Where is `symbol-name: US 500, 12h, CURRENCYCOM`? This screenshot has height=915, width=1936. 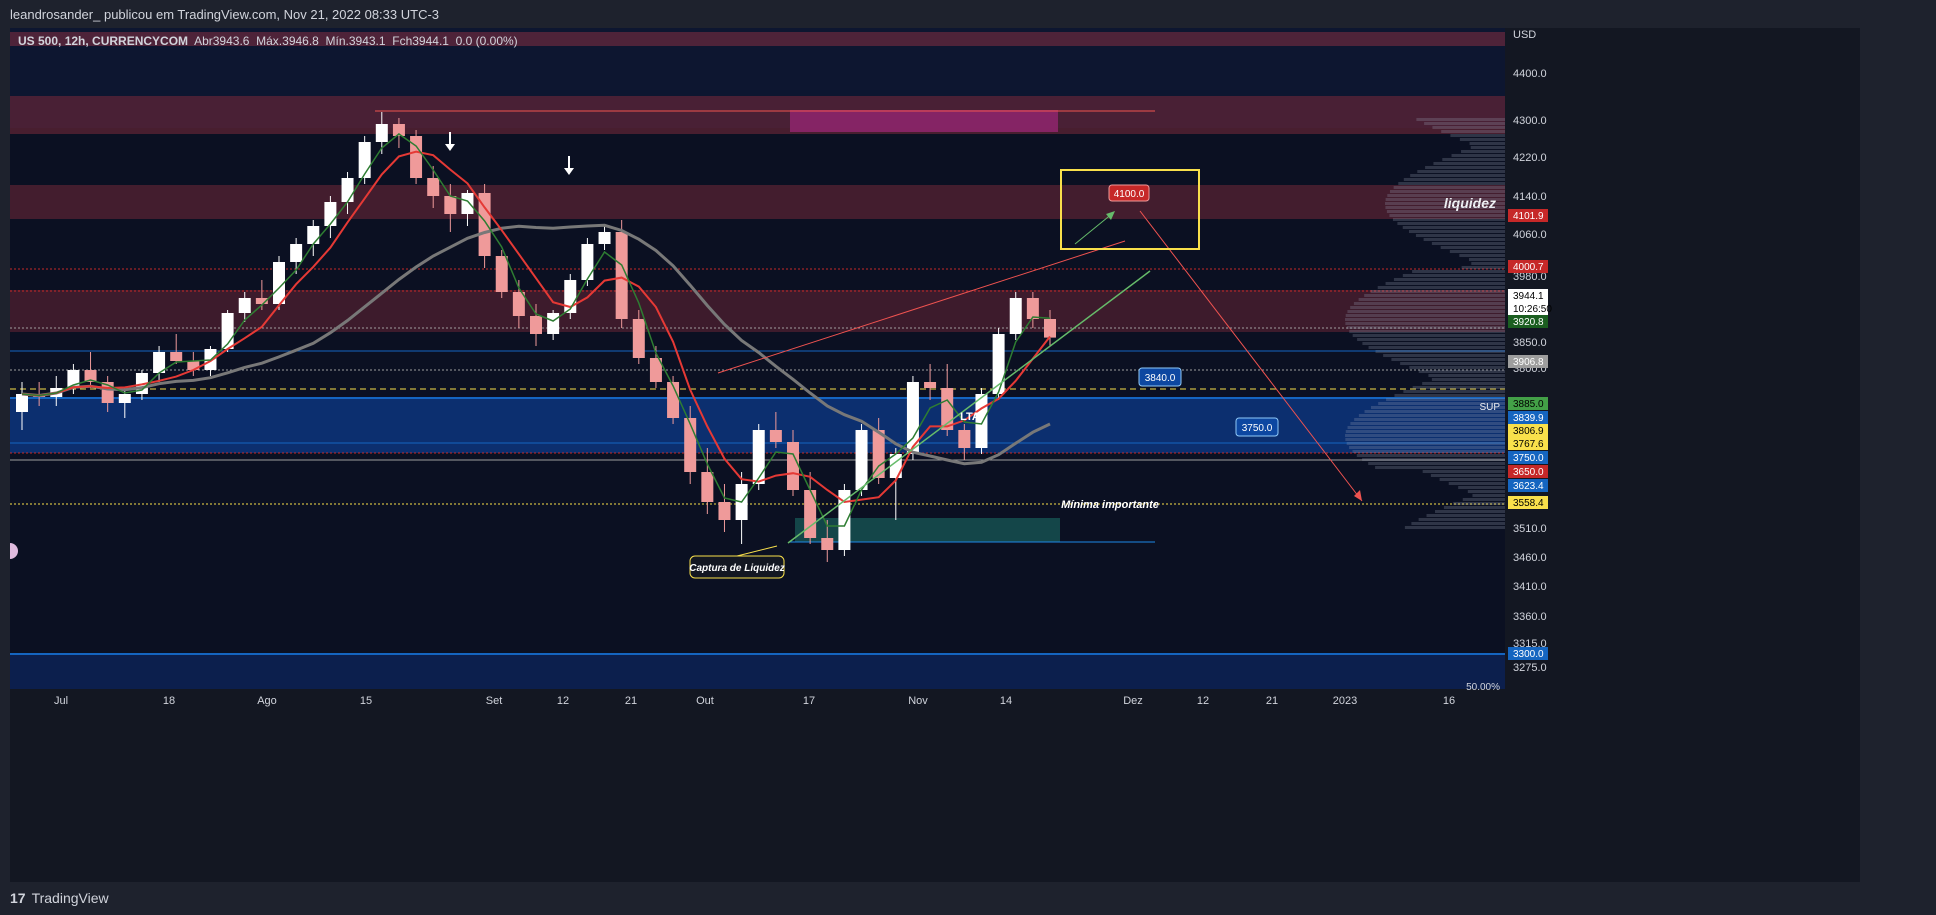
symbol-name: US 500, 12h, CURRENCYCOM is located at coordinates (103, 41).